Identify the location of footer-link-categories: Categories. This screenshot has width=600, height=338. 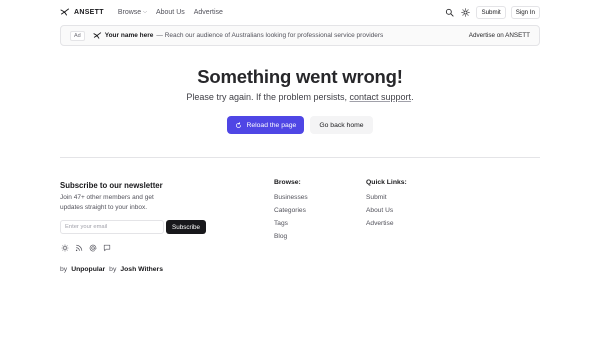
(291, 210).